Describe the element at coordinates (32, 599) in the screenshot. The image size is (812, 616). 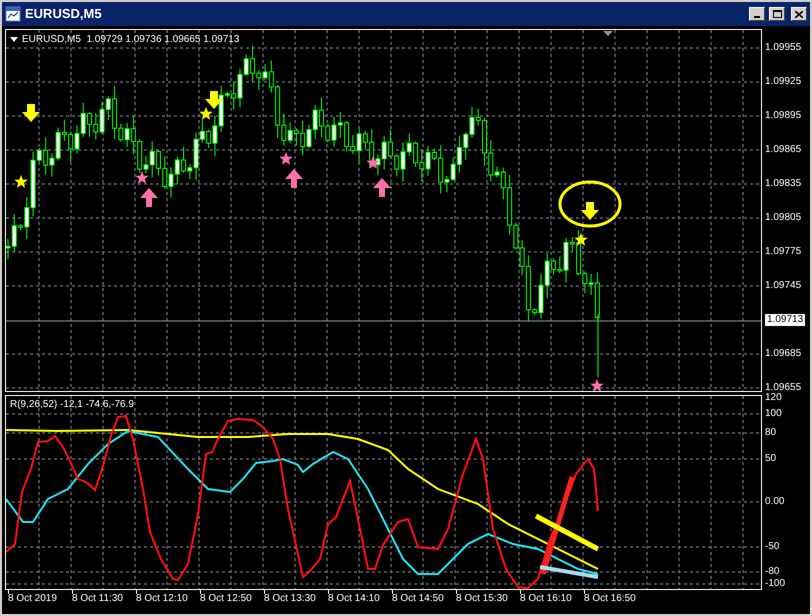
I see `time-axis-label: 8 Oct 2019` at that location.